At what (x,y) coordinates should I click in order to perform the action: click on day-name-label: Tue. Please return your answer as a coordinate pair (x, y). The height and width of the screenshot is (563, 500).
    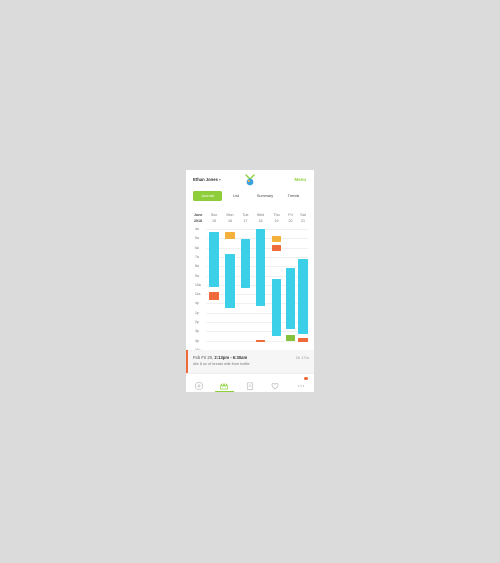
    Looking at the image, I should click on (245, 215).